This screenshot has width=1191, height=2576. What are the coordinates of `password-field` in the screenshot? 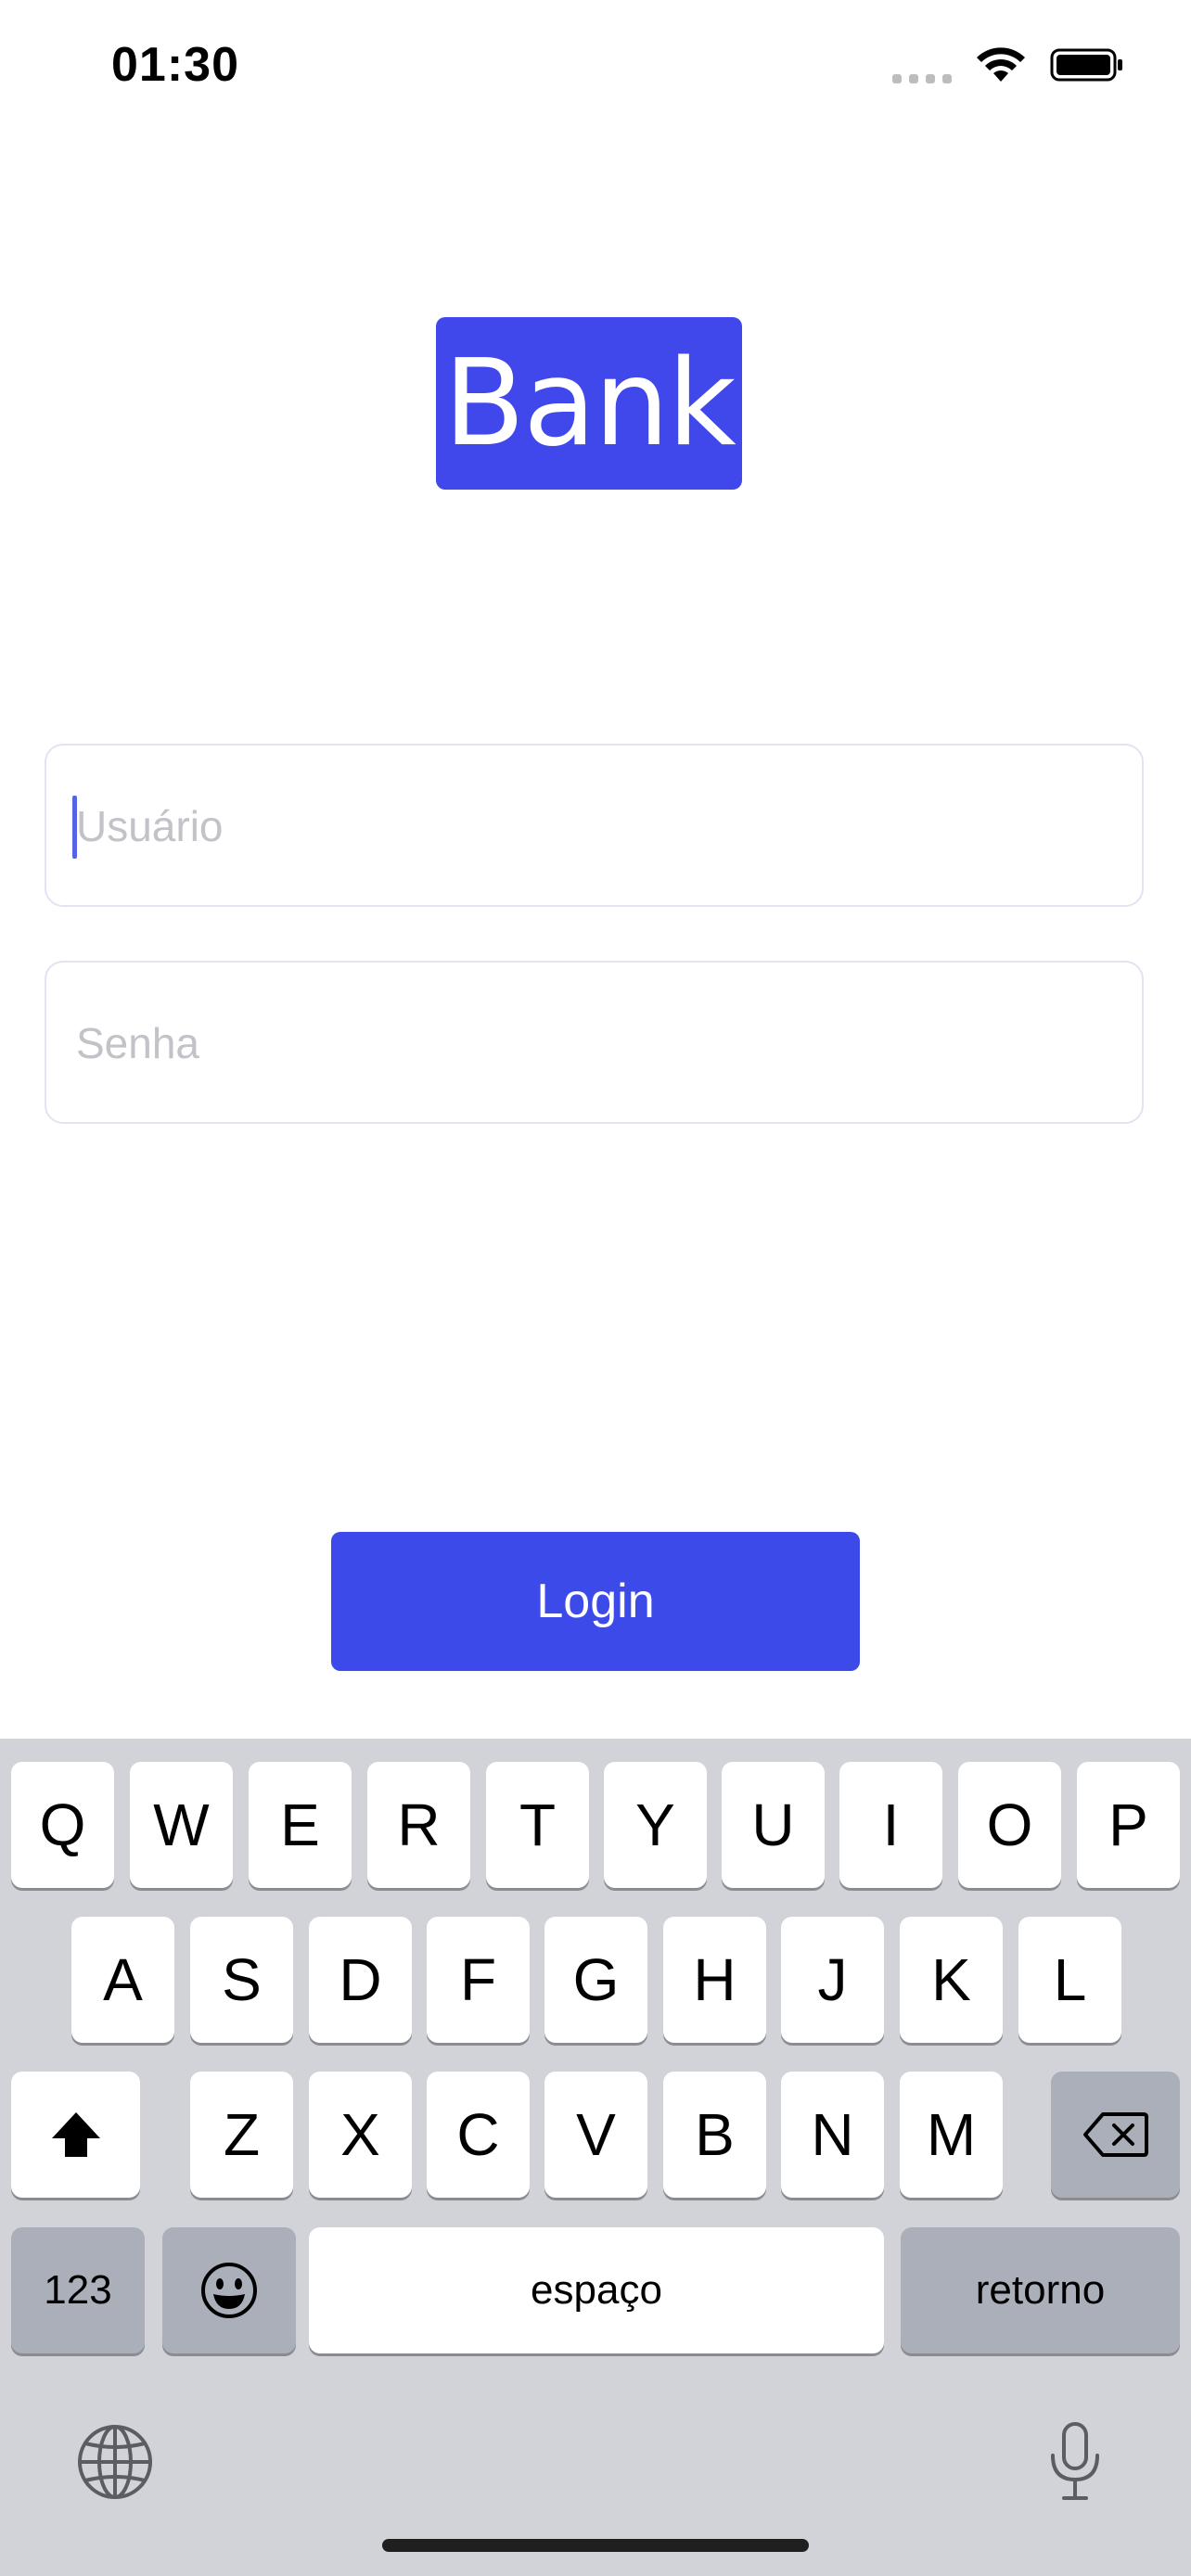 It's located at (594, 1042).